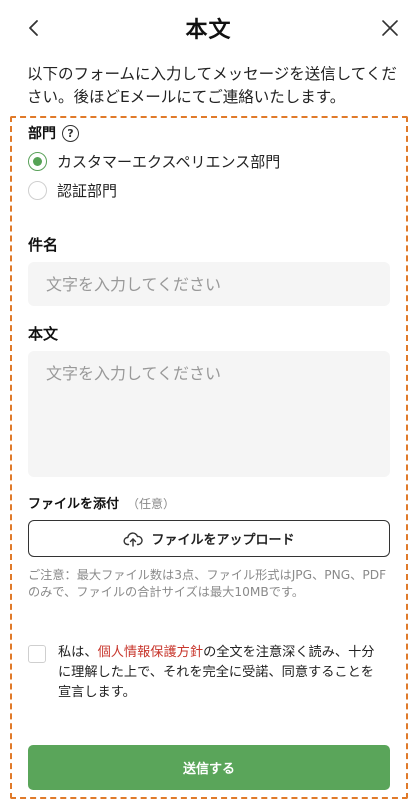 This screenshot has width=417, height=803. Describe the element at coordinates (209, 767) in the screenshot. I see `submit-button: 送信する` at that location.